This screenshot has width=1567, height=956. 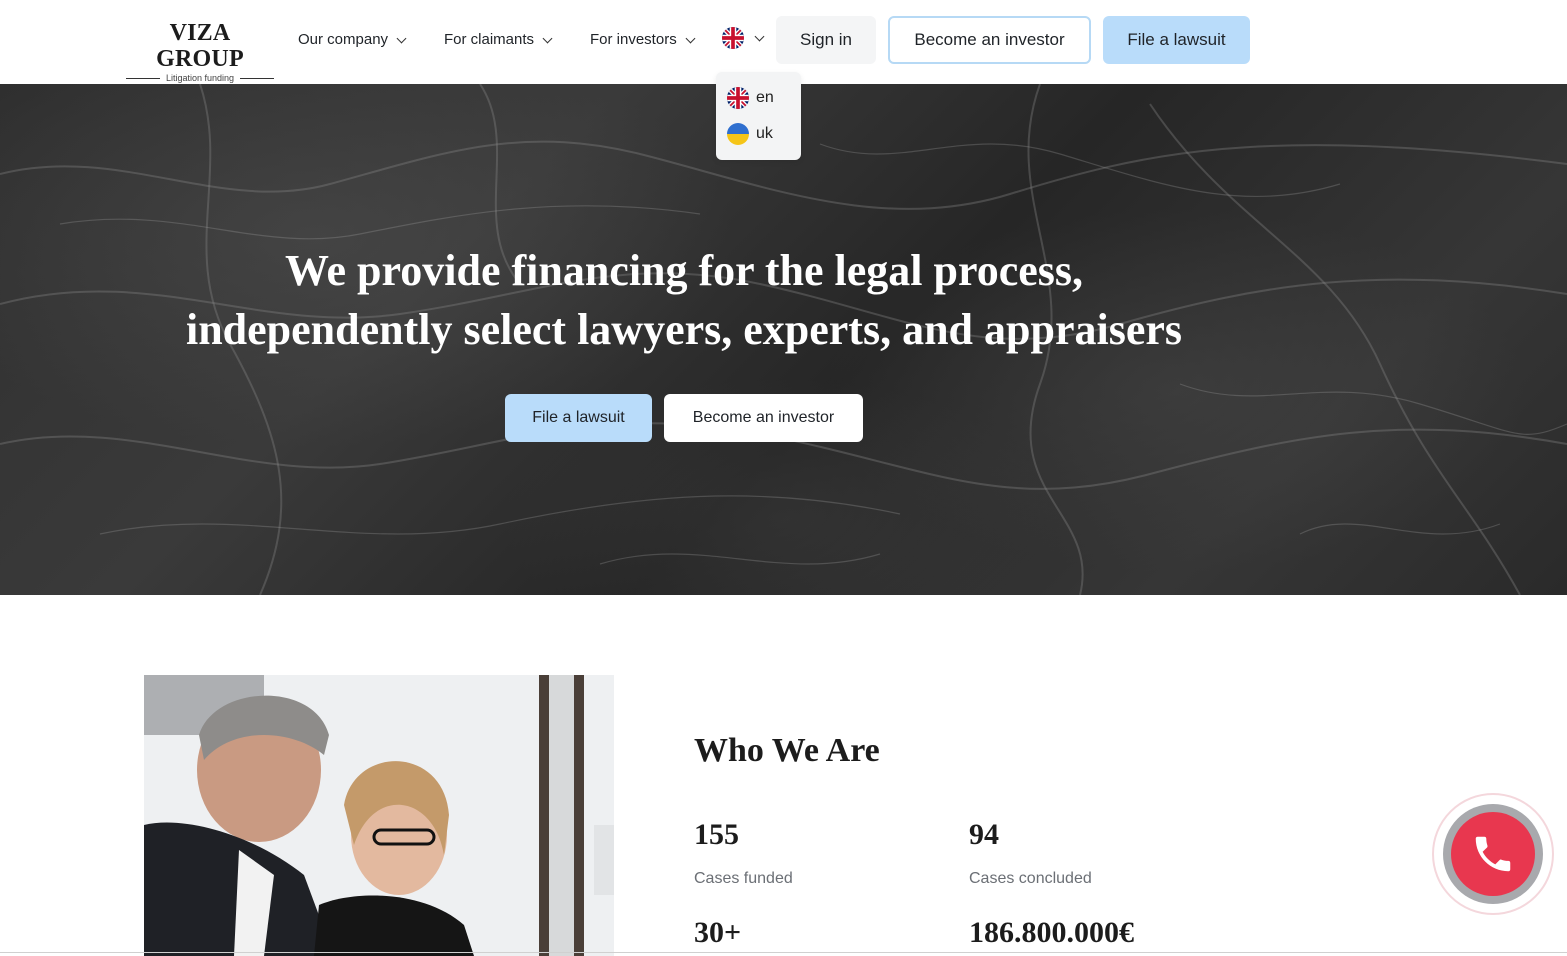 I want to click on stat-label: Cases funded, so click(x=743, y=878).